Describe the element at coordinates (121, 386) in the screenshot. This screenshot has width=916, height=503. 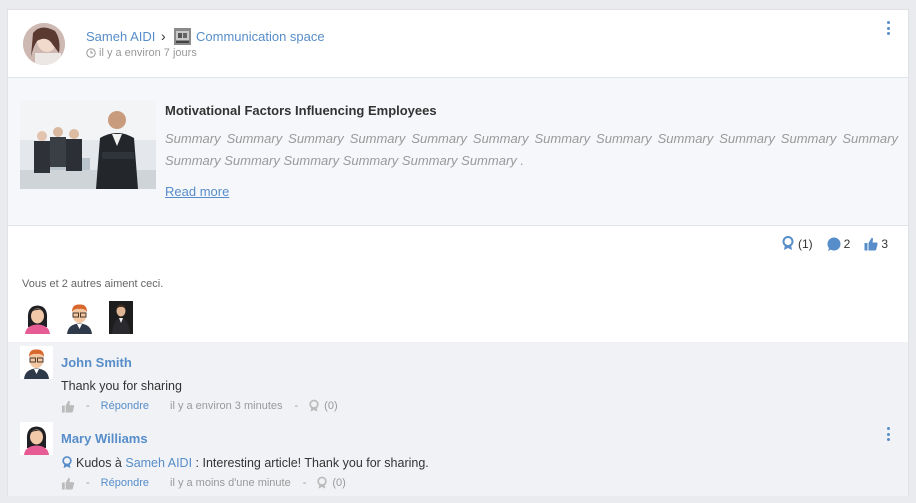
I see `comment-text: Thank you for sharing` at that location.